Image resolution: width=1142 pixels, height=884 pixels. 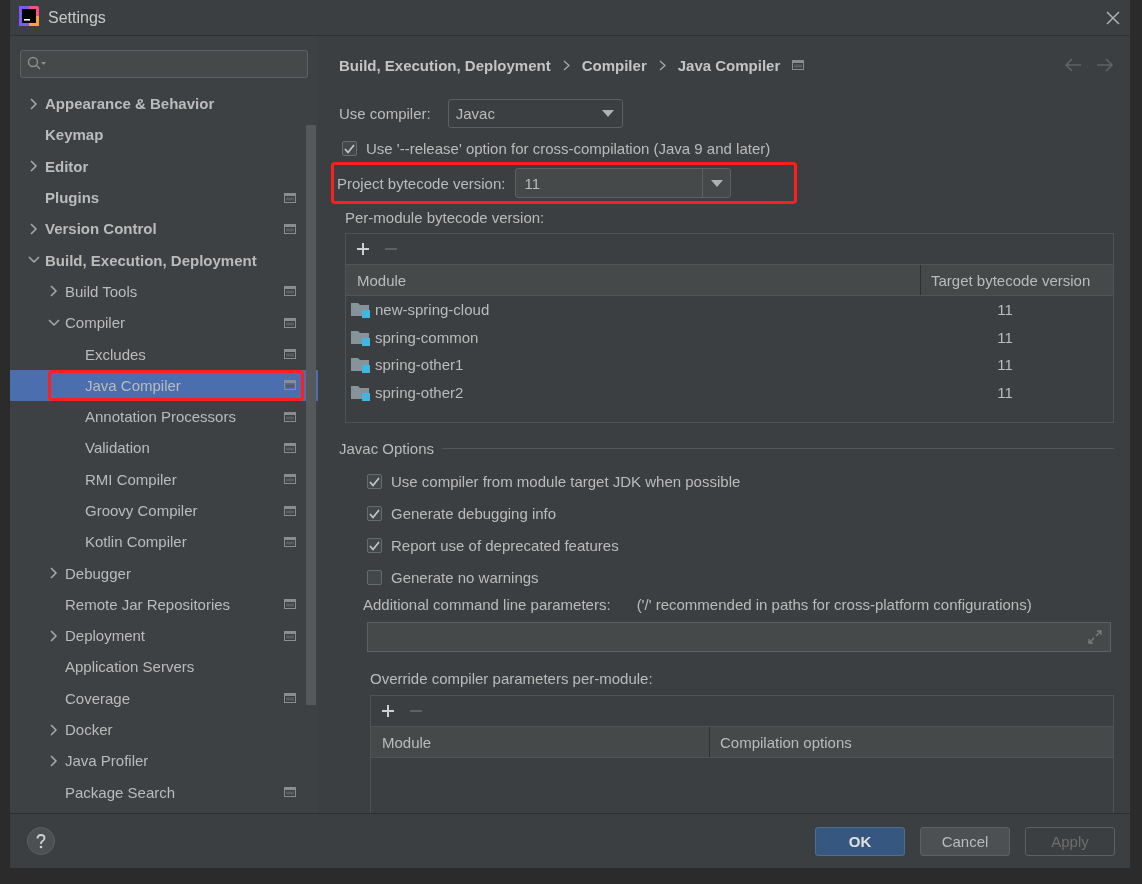 What do you see at coordinates (38, 64) in the screenshot?
I see `search-icon` at bounding box center [38, 64].